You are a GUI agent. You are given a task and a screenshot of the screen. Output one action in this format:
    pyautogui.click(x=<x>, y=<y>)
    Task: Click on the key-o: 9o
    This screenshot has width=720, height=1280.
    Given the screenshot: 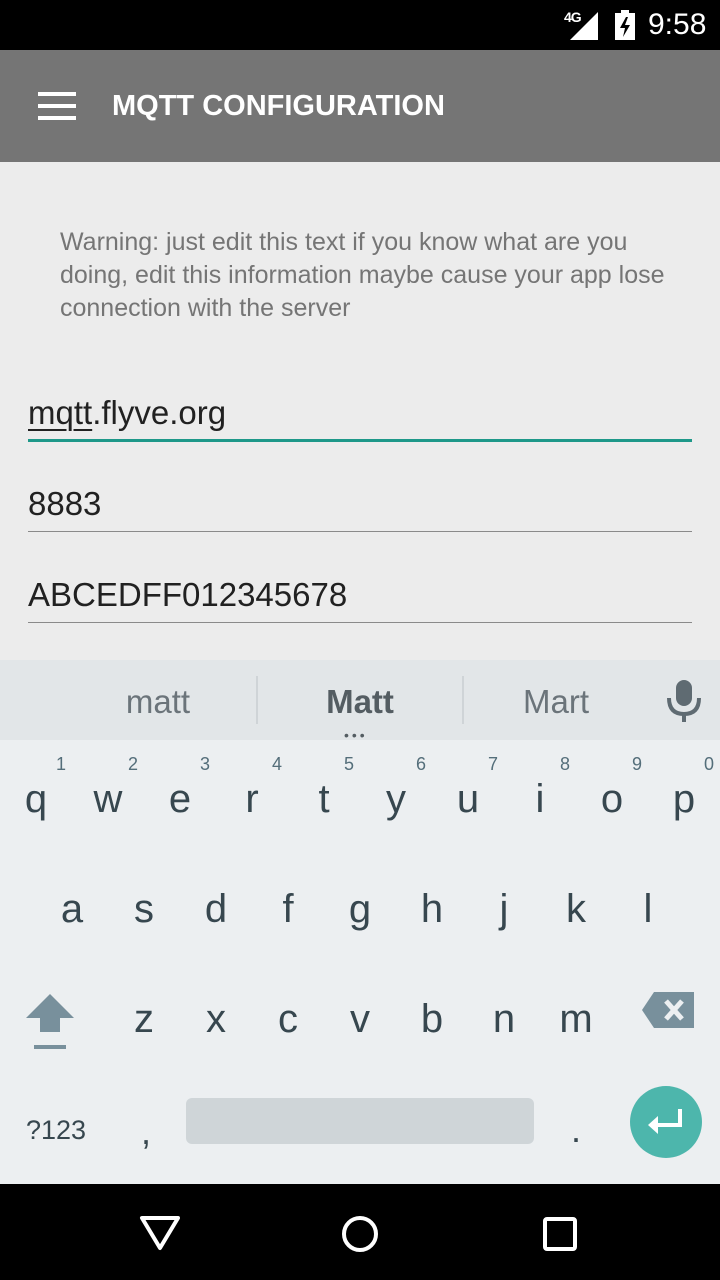 What is the action you would take?
    pyautogui.click(x=612, y=790)
    